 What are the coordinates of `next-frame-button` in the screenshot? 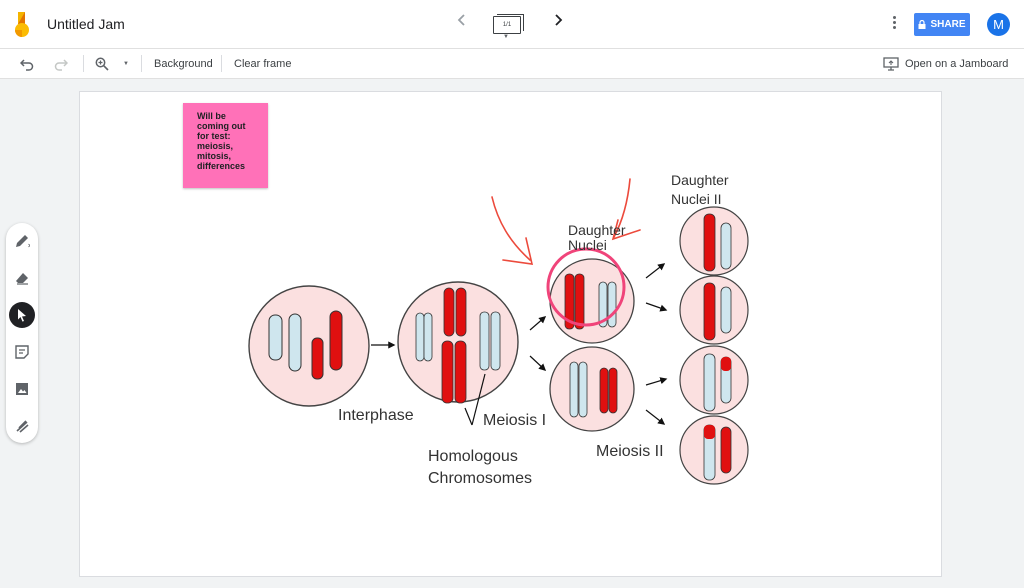 It's located at (558, 23).